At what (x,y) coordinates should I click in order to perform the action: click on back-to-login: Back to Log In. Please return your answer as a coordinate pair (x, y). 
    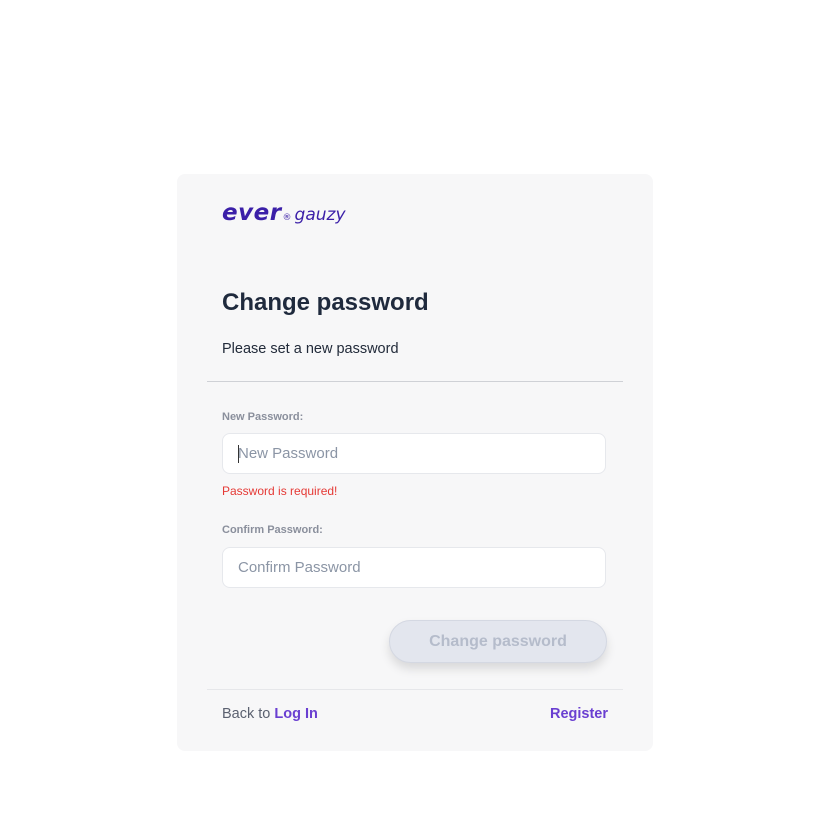
    Looking at the image, I should click on (270, 714).